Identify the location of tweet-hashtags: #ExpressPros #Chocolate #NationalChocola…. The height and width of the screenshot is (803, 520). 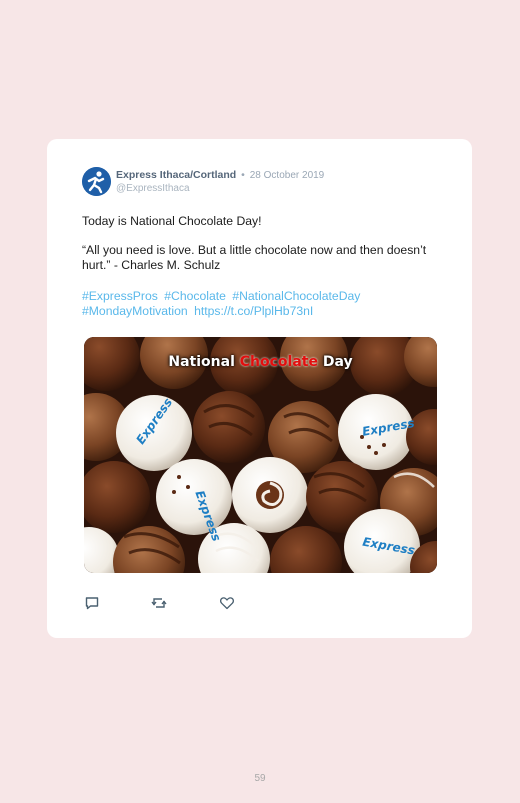
(257, 304).